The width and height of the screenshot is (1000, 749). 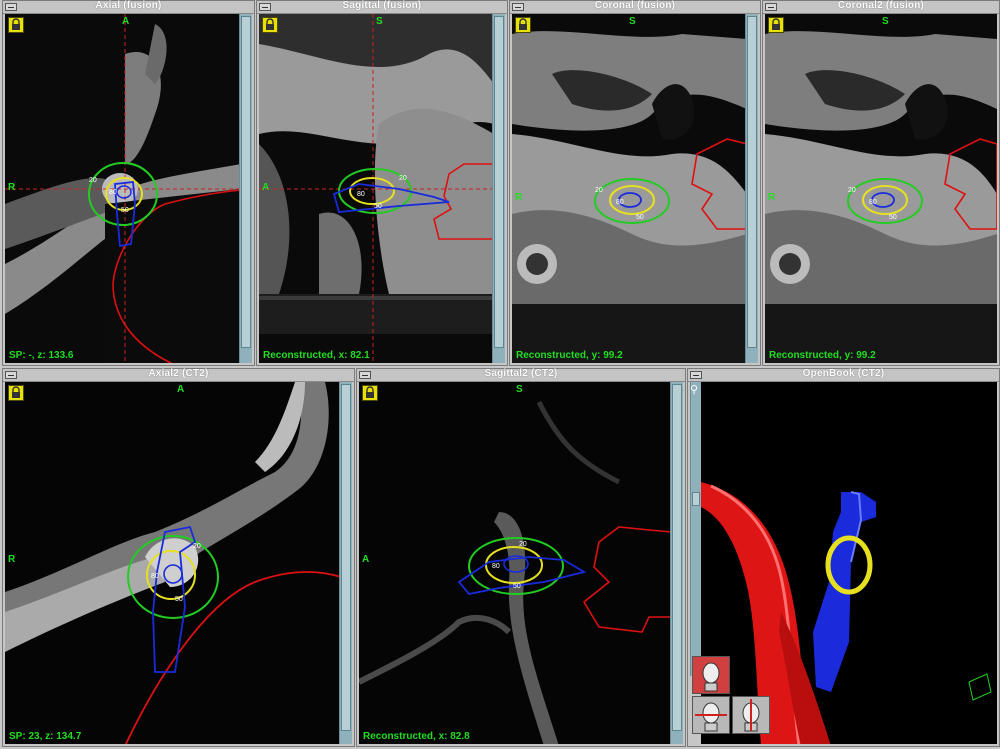 What do you see at coordinates (416, 736) in the screenshot?
I see `status-readout: Reconstructed, x: 82.8` at bounding box center [416, 736].